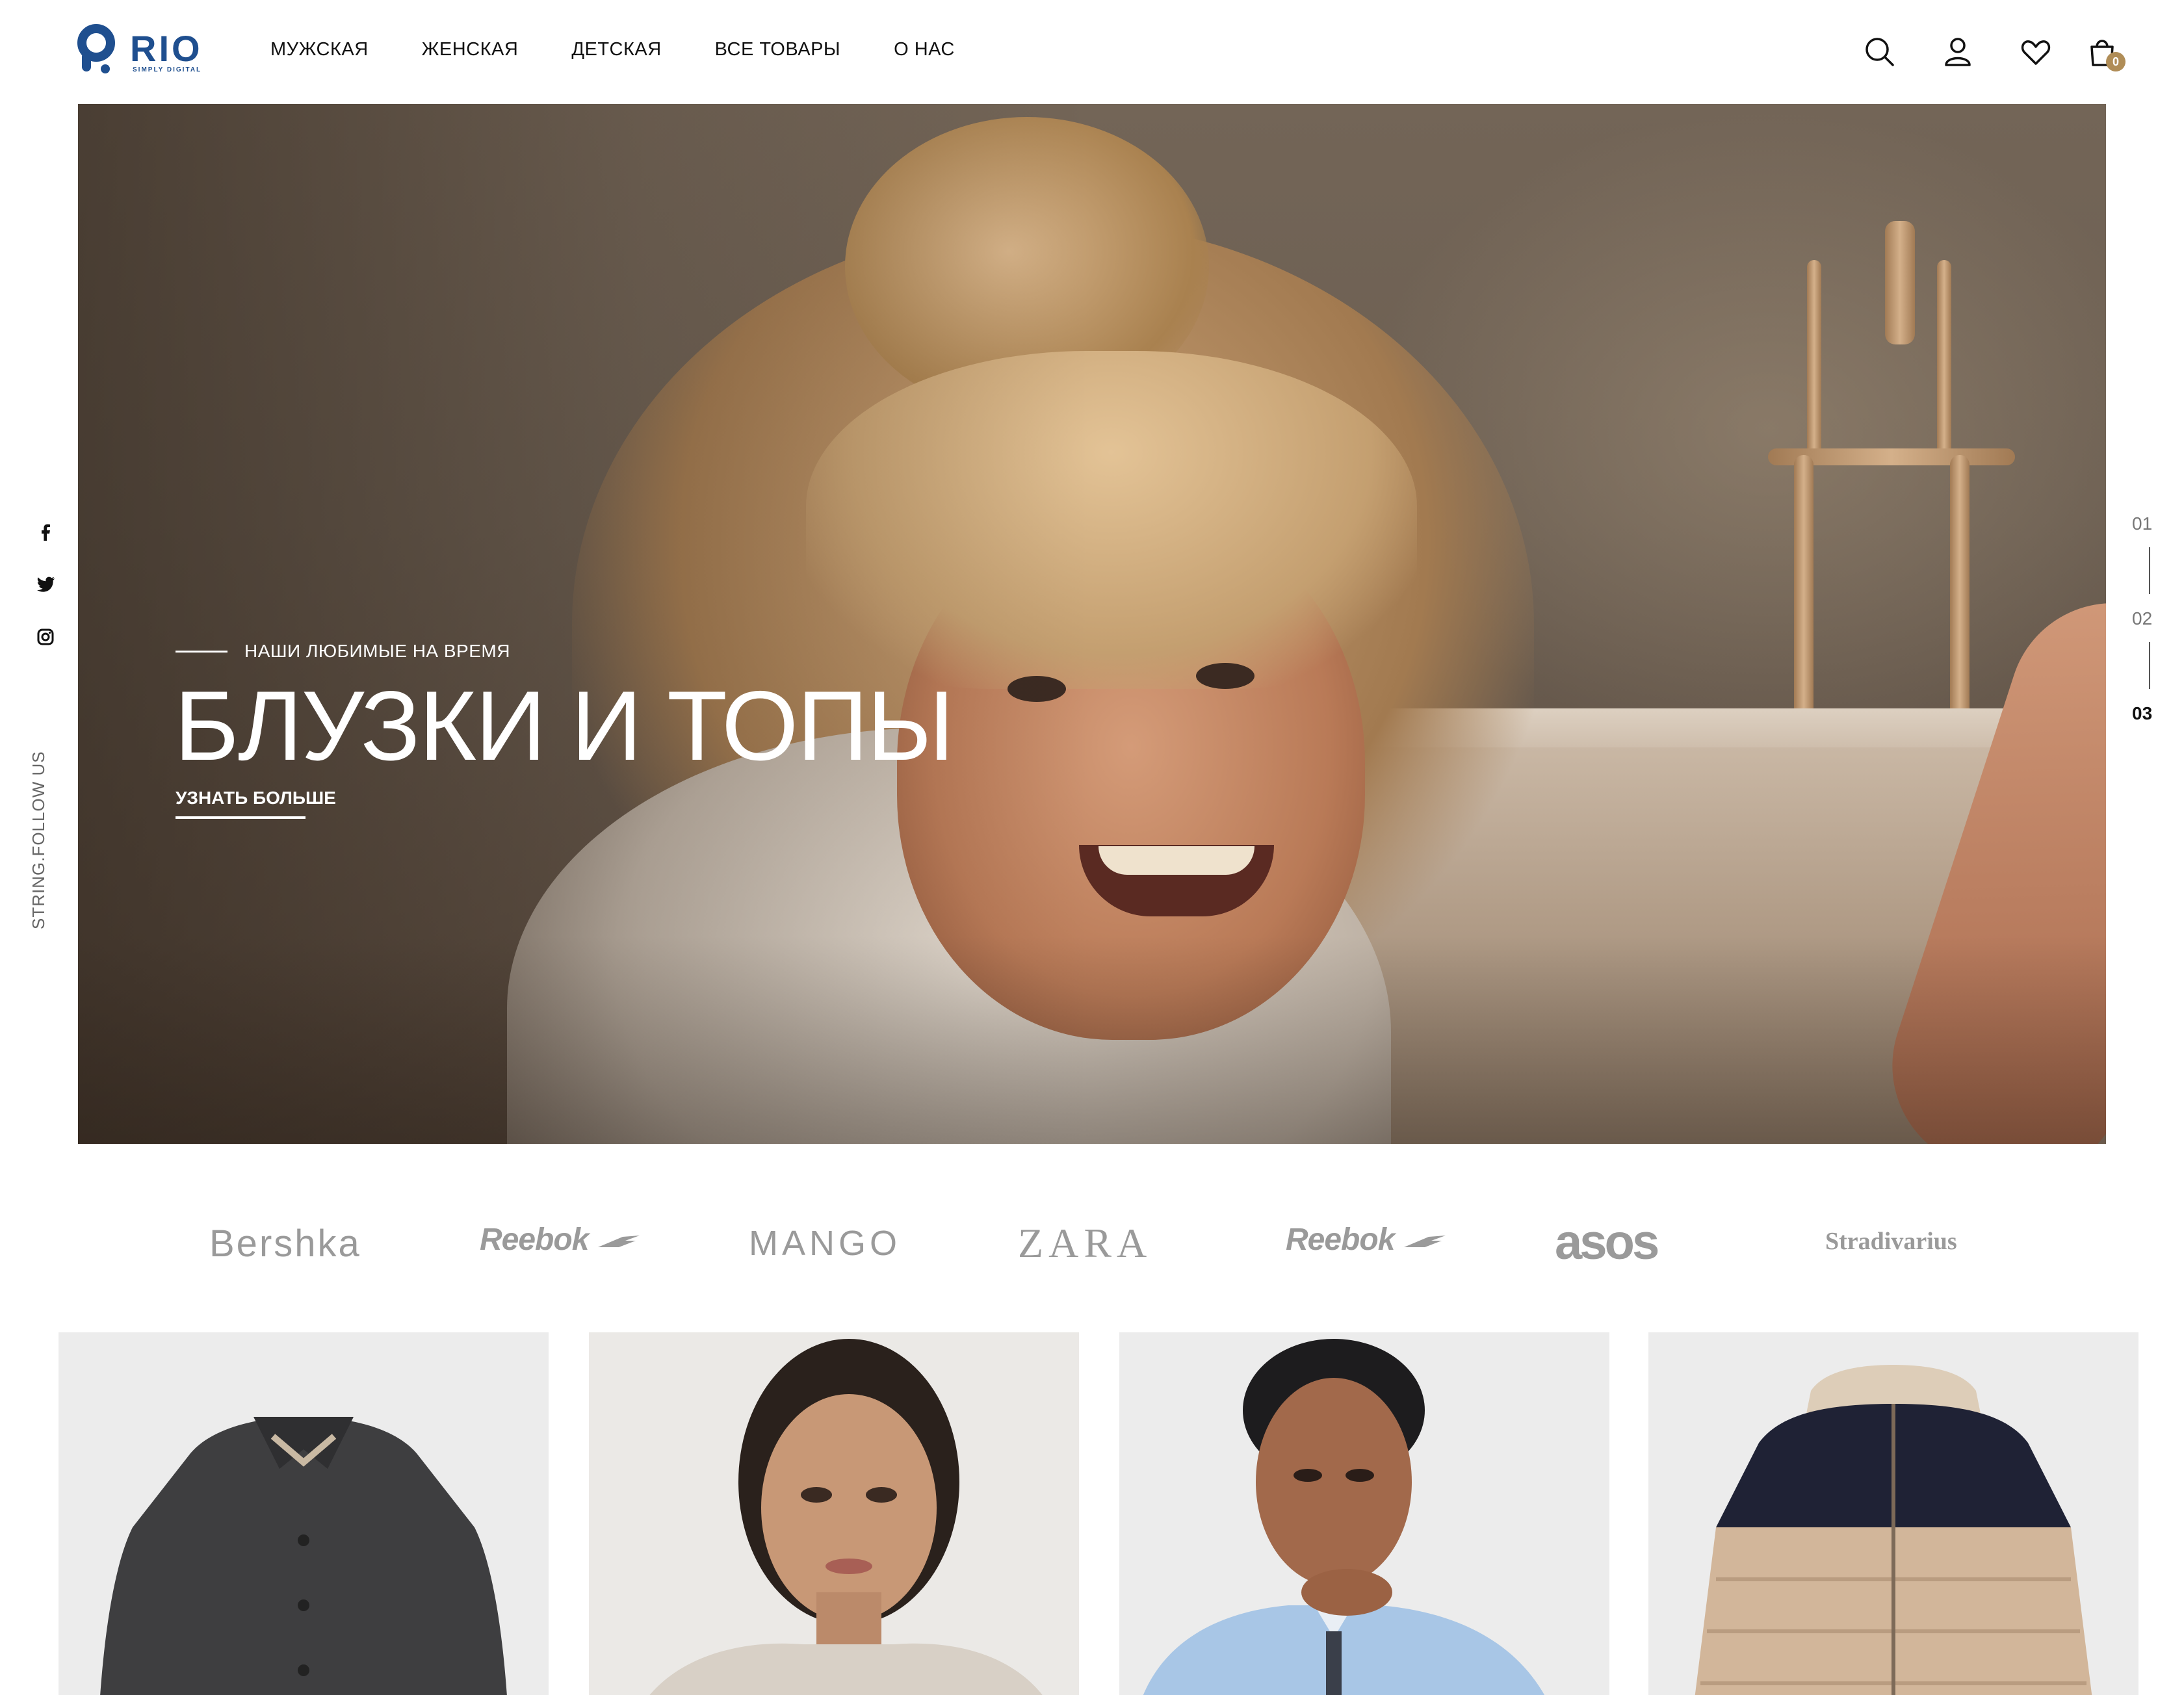 This screenshot has height=1695, width=2184. Describe the element at coordinates (304, 1556) in the screenshot. I see `product-image-jacket` at that location.